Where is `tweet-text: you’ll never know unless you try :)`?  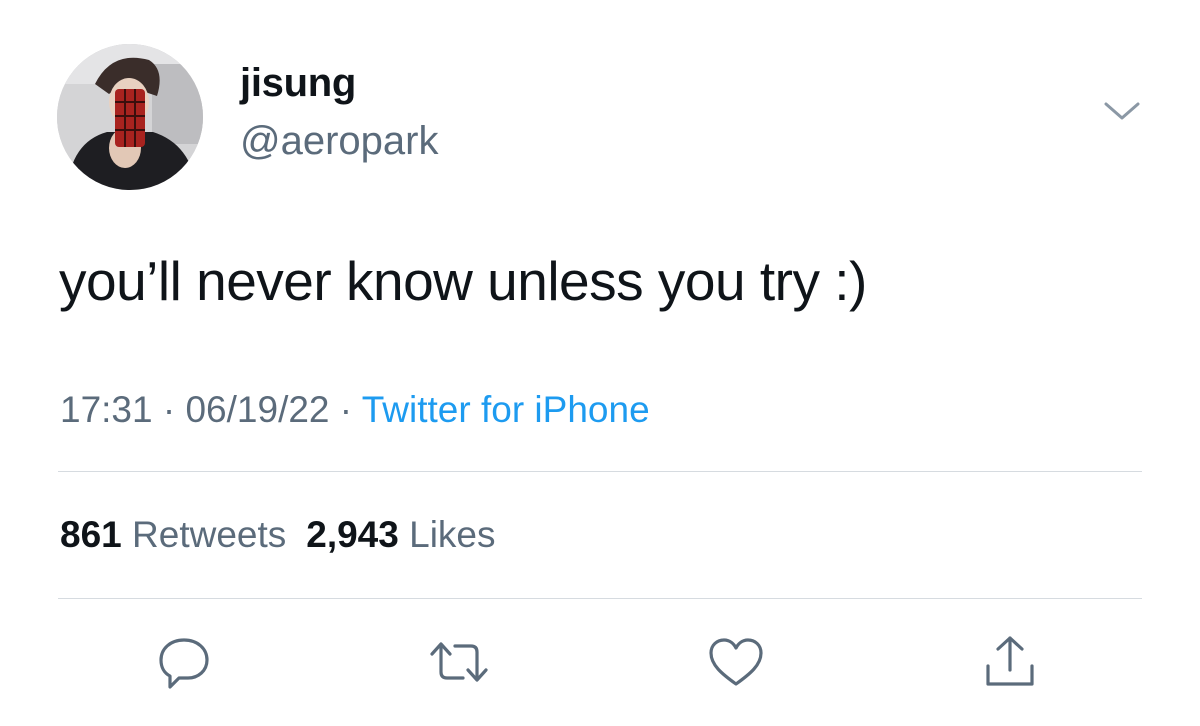
tweet-text: you’ll never know unless you try :) is located at coordinates (463, 281).